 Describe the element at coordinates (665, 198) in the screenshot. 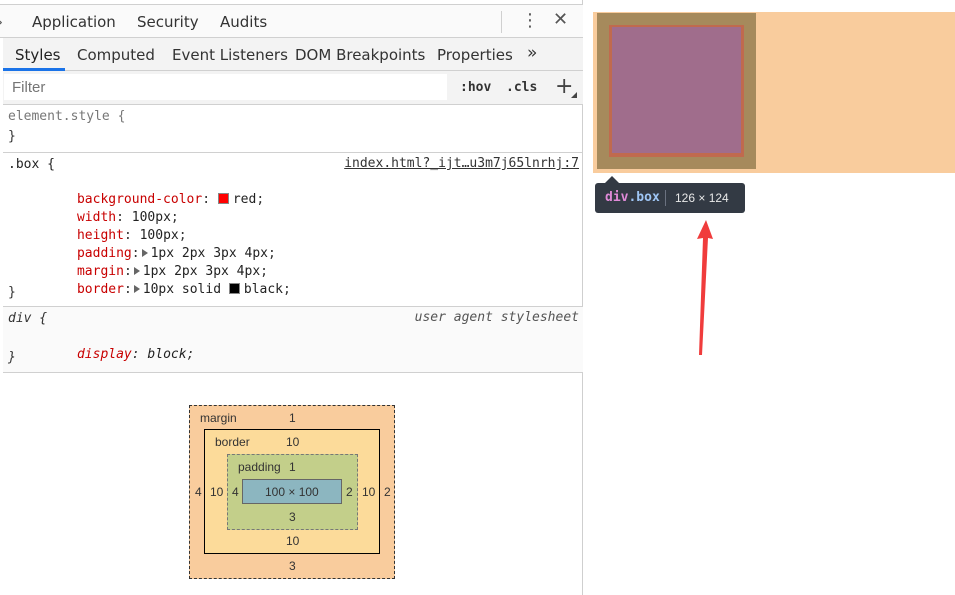

I see `tooltip-divider` at that location.